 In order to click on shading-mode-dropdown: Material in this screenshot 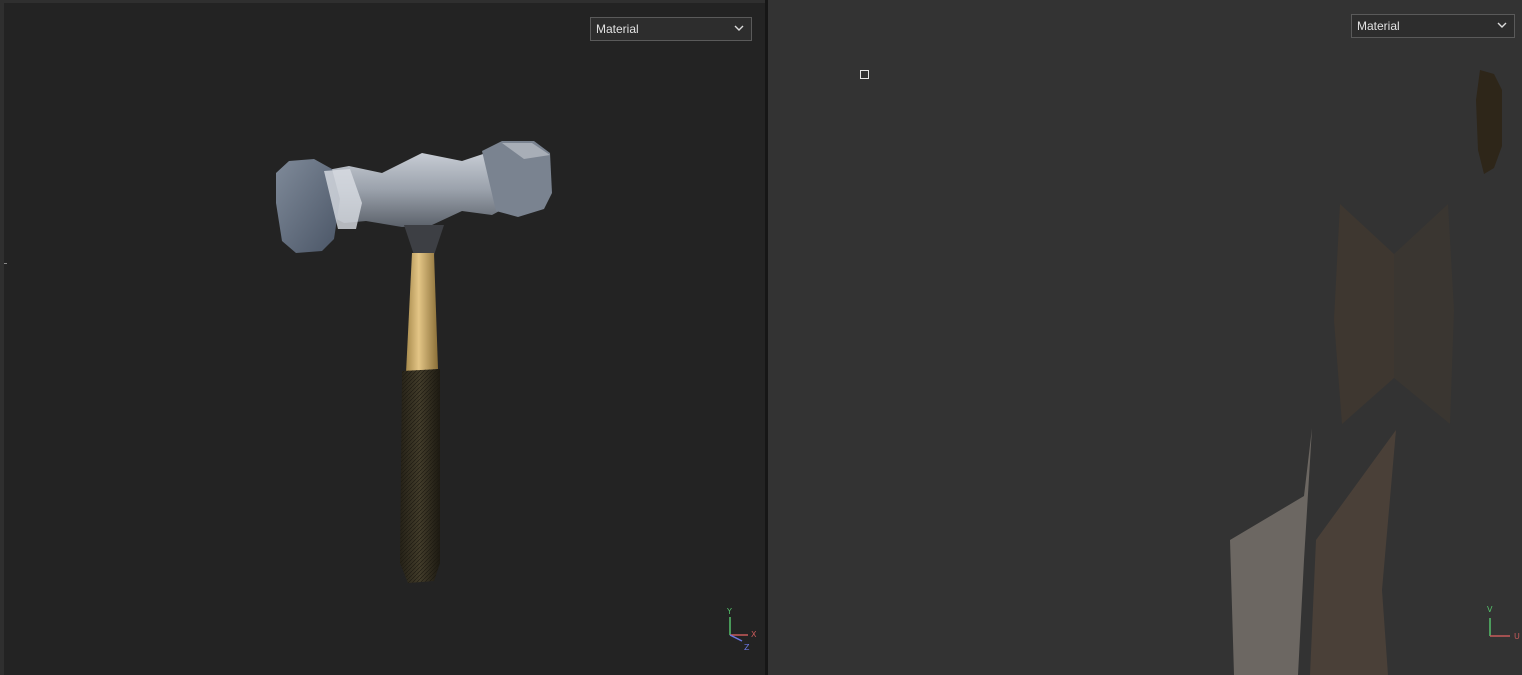, I will do `click(671, 29)`.